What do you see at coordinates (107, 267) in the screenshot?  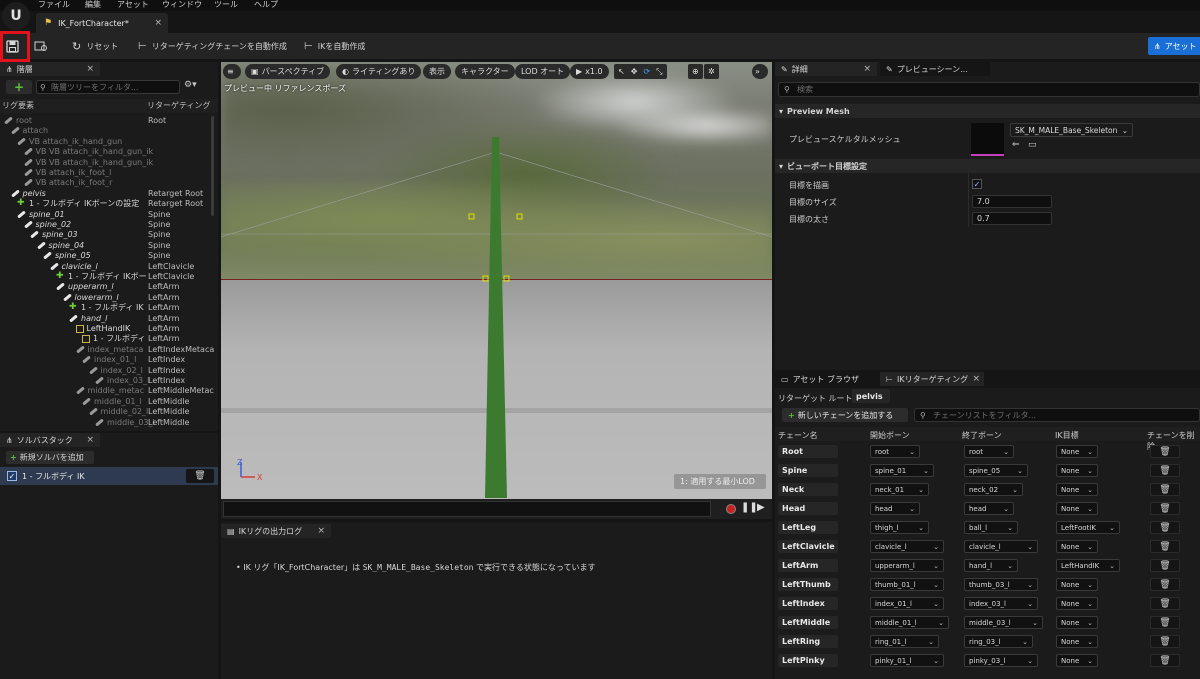 I see `hierarchy-row: clavicle_l LeftClavicle` at bounding box center [107, 267].